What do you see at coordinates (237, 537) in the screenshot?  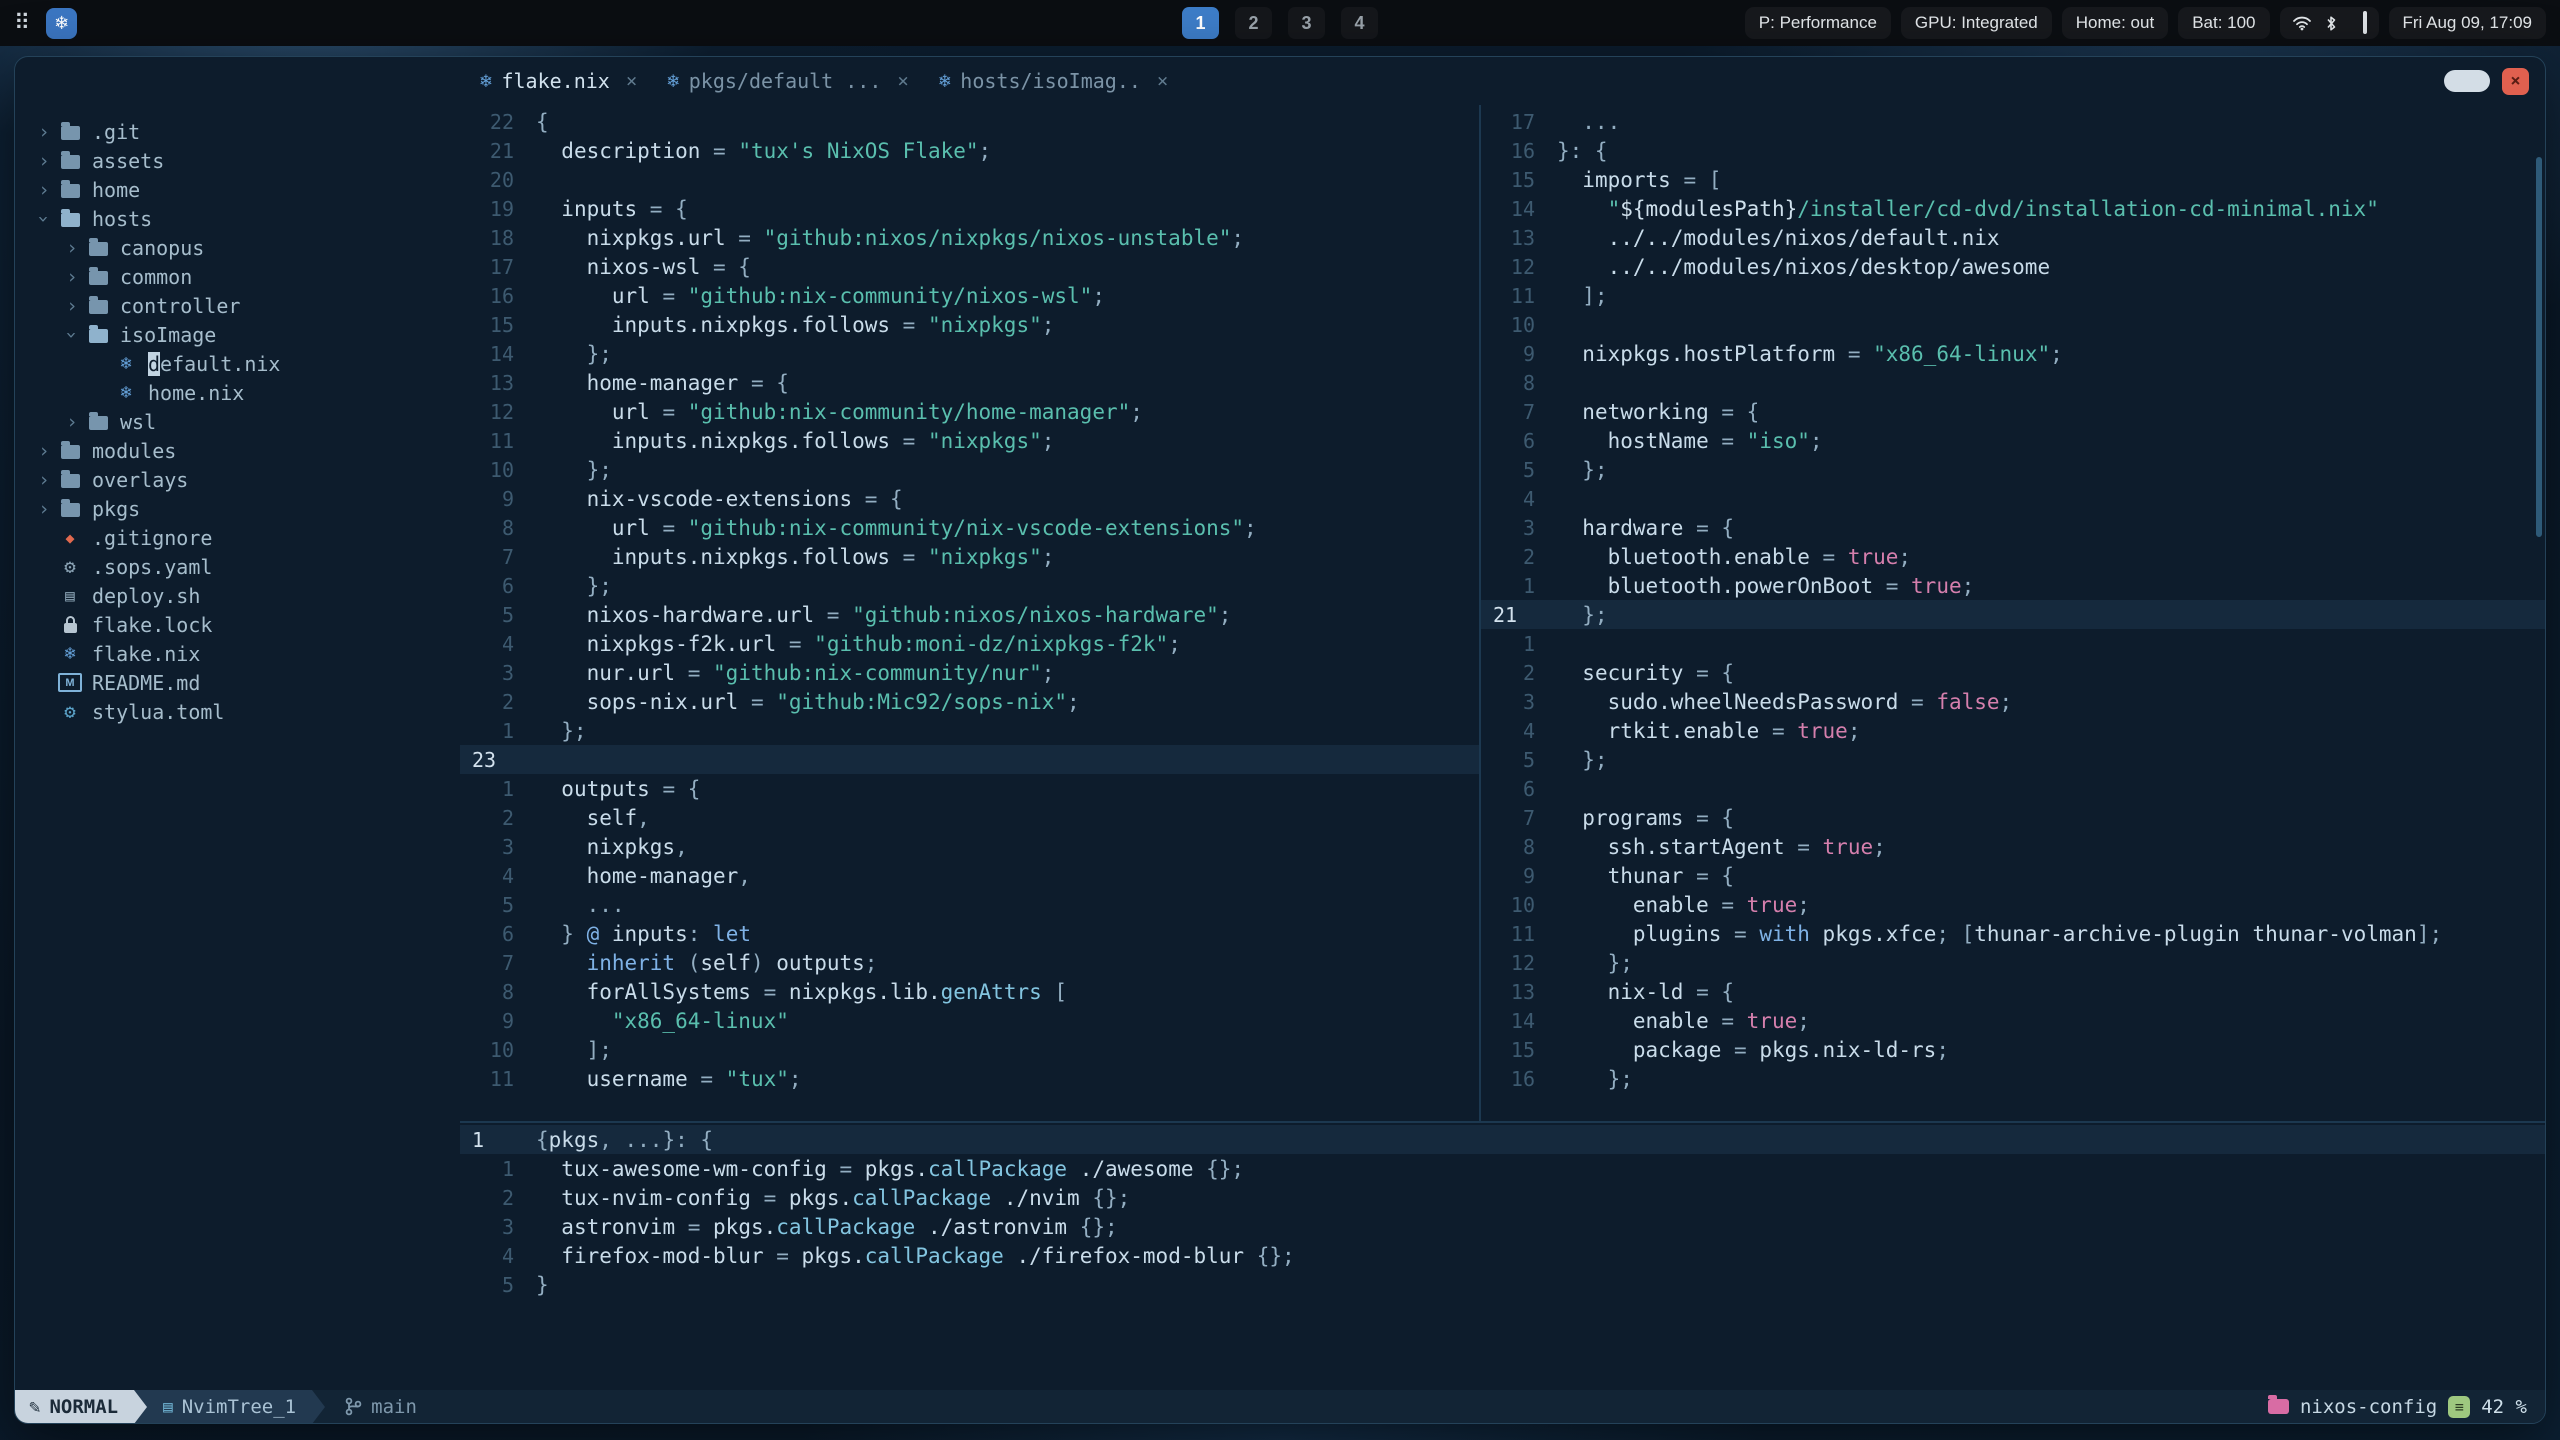 I see `tree-item--gitignore: ◆ .gitignore` at bounding box center [237, 537].